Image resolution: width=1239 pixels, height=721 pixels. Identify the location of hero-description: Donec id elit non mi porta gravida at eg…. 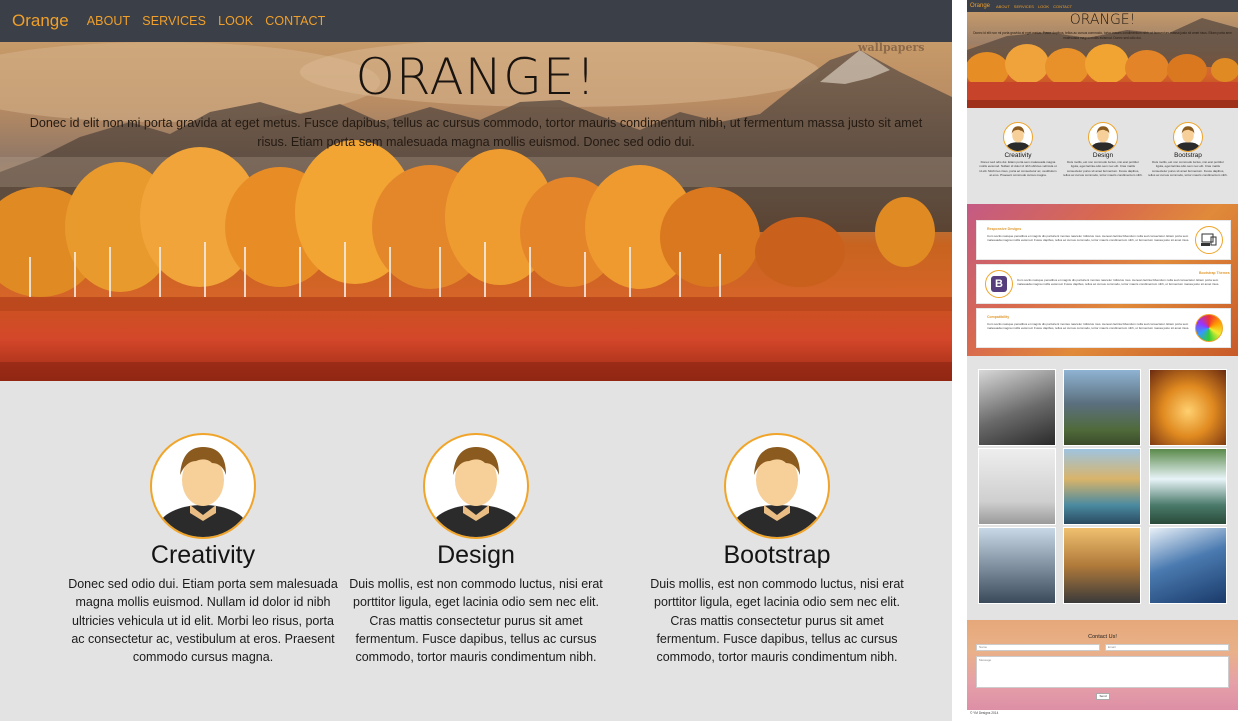
(476, 132).